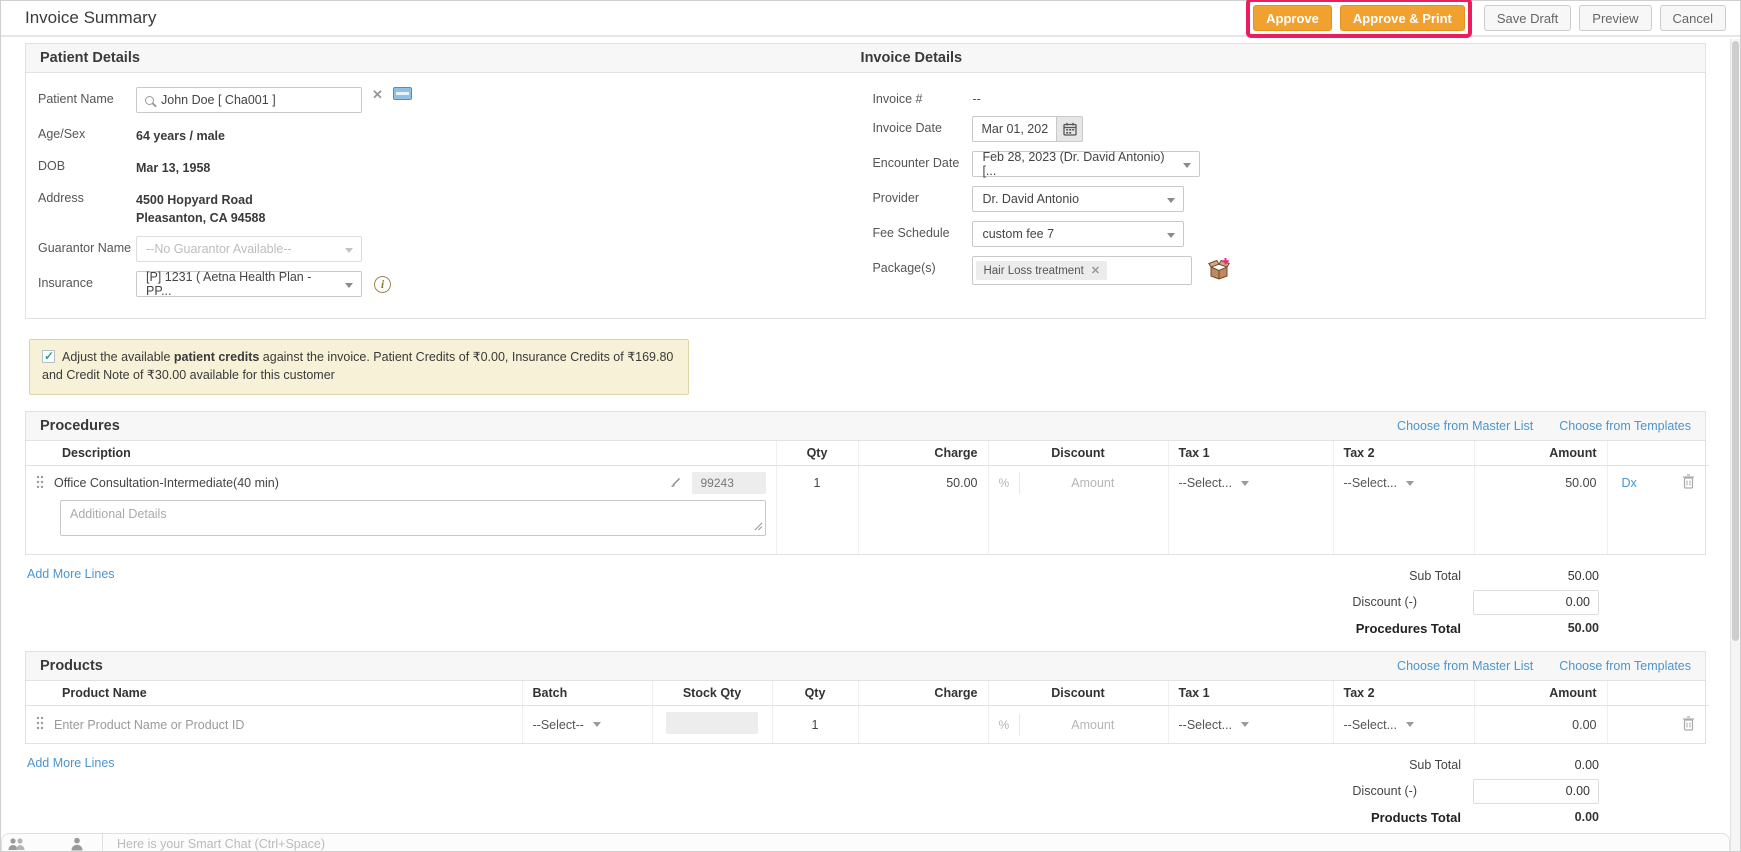  Describe the element at coordinates (711, 693) in the screenshot. I see `col-stock-qty: Stock Qty` at that location.